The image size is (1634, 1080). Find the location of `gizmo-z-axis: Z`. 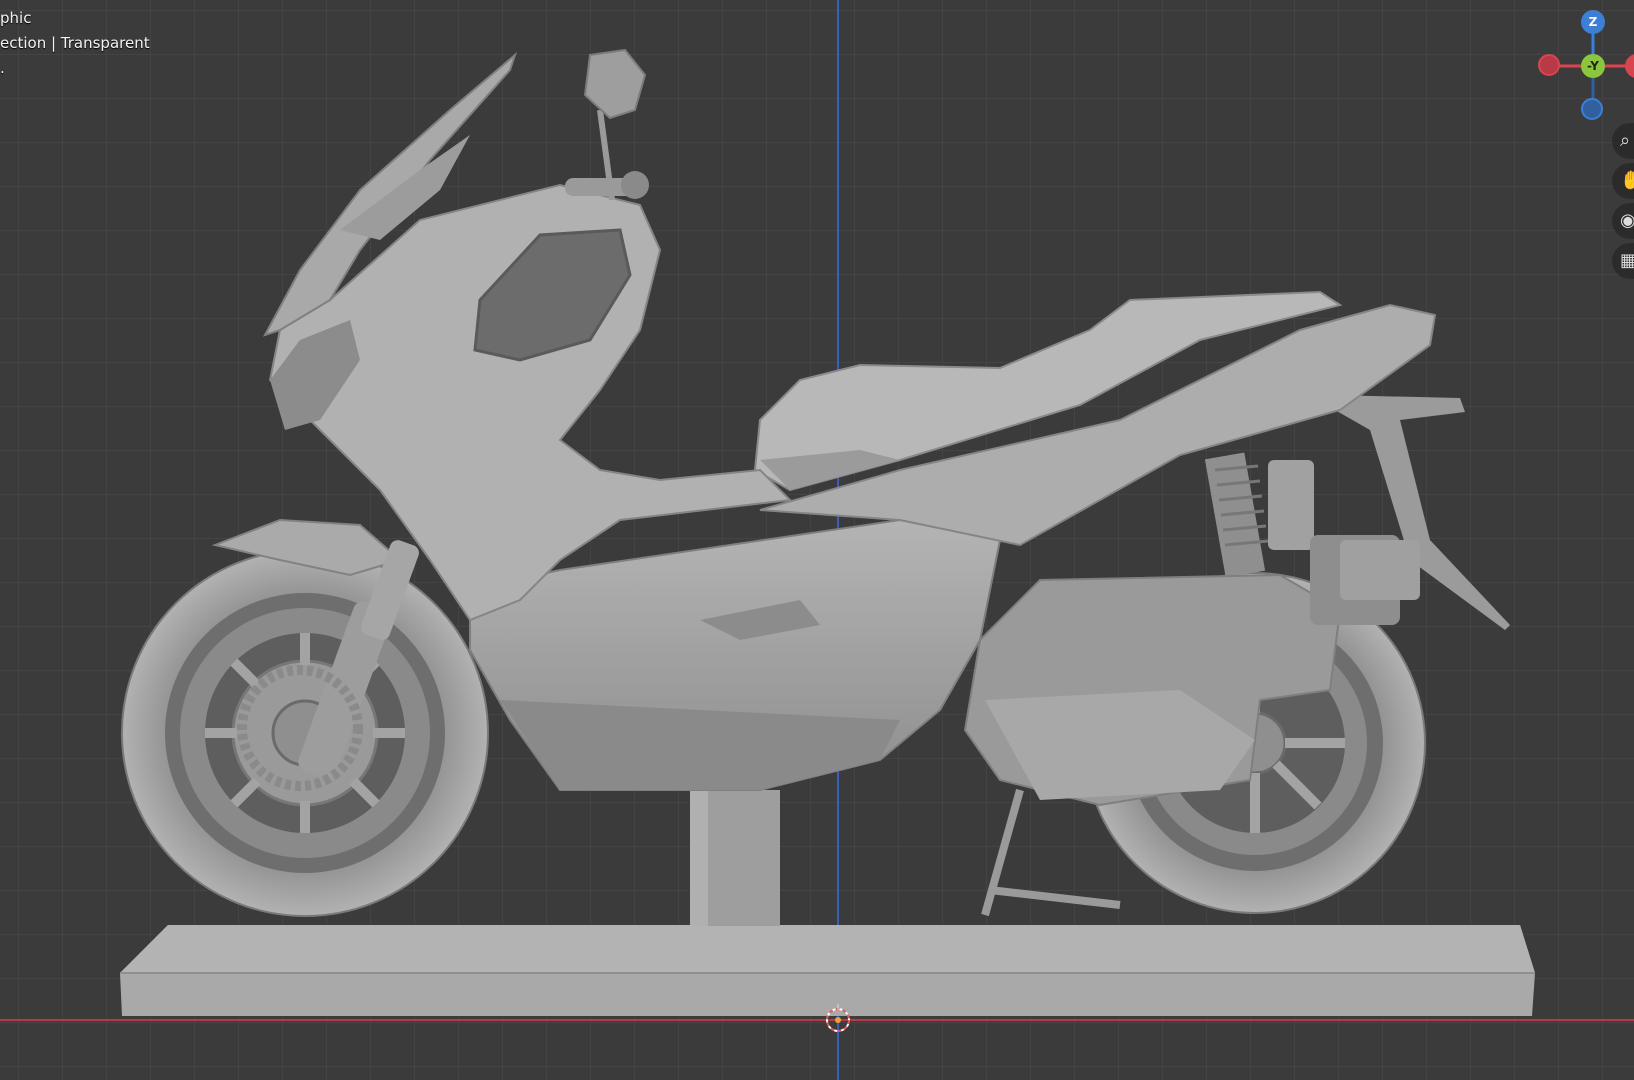

gizmo-z-axis: Z is located at coordinates (1593, 22).